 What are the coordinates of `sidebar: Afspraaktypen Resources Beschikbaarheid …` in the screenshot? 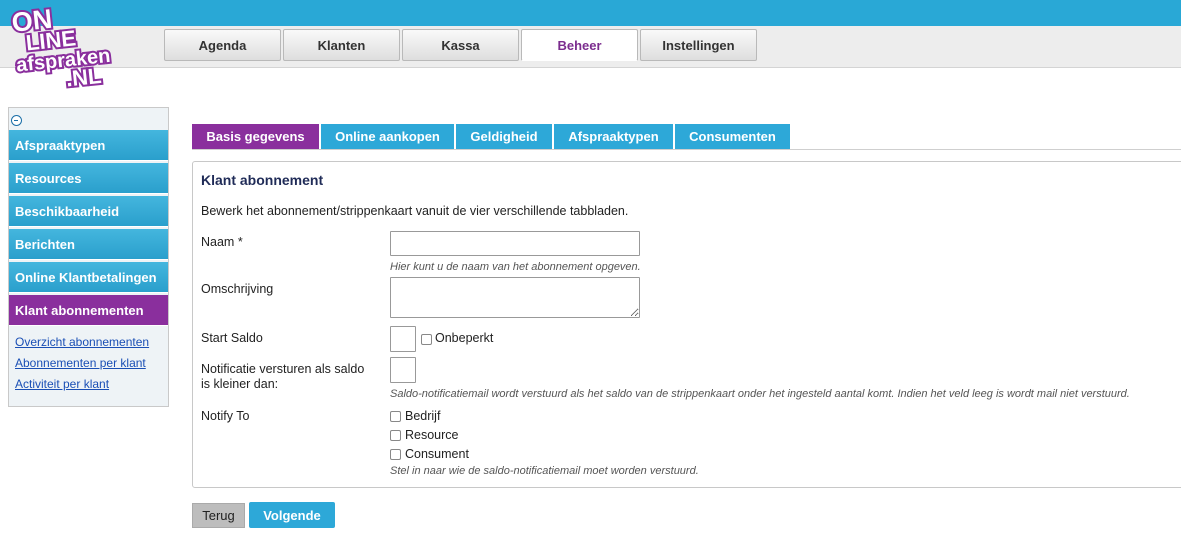 It's located at (88, 257).